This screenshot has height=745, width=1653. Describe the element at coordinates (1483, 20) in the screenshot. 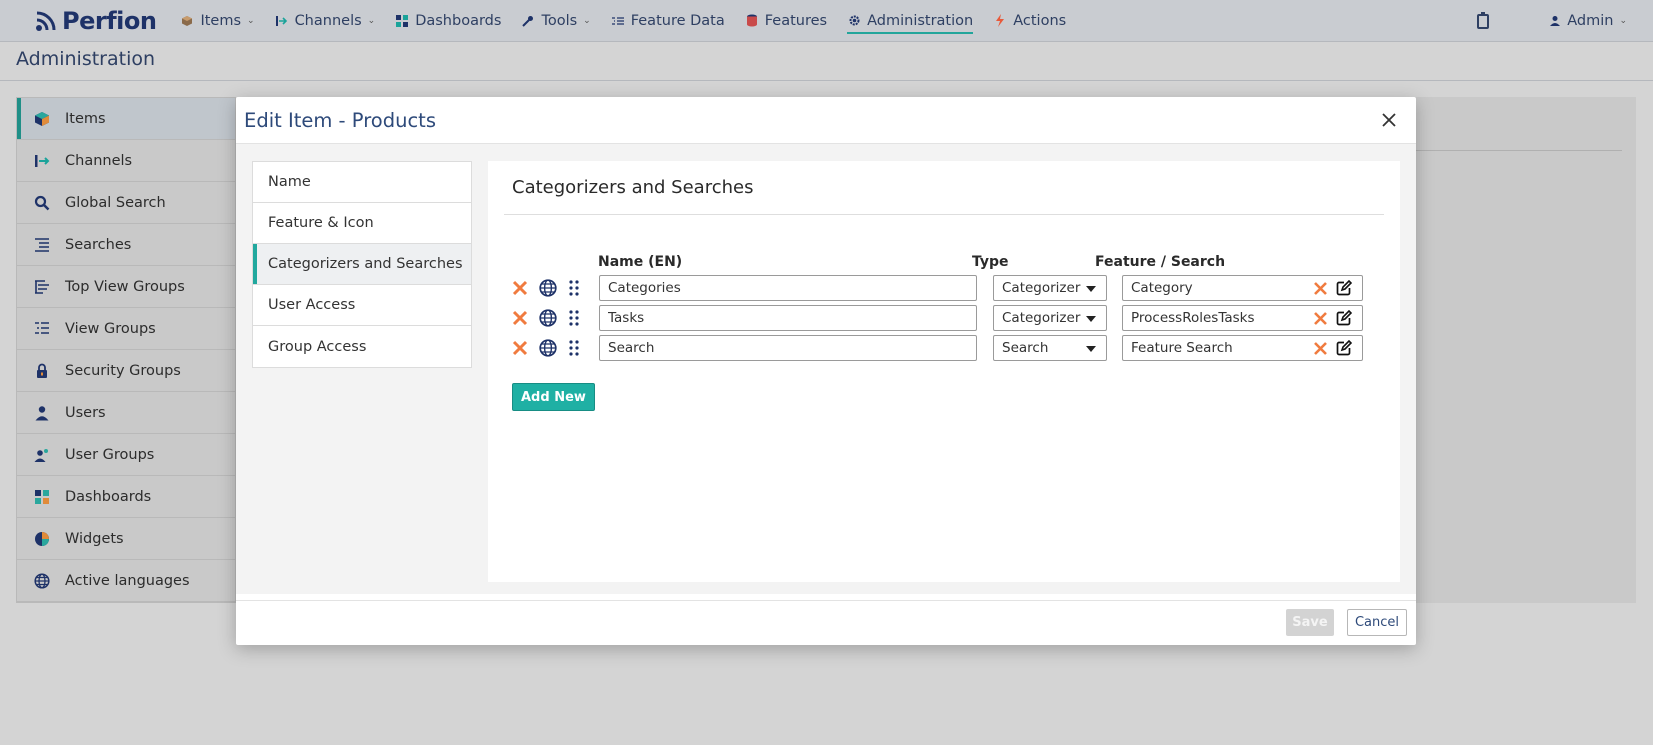

I see `clipboard-icon` at that location.